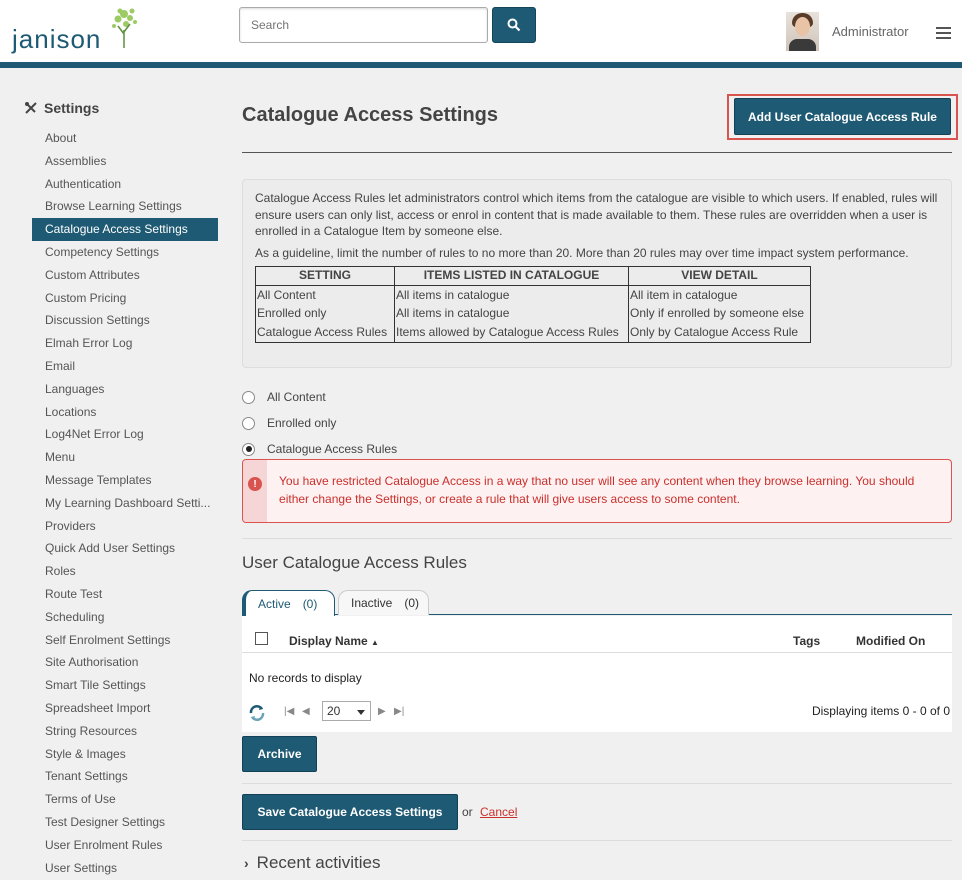 This screenshot has width=962, height=880. What do you see at coordinates (255, 484) in the screenshot?
I see `exclamation-icon: !` at bounding box center [255, 484].